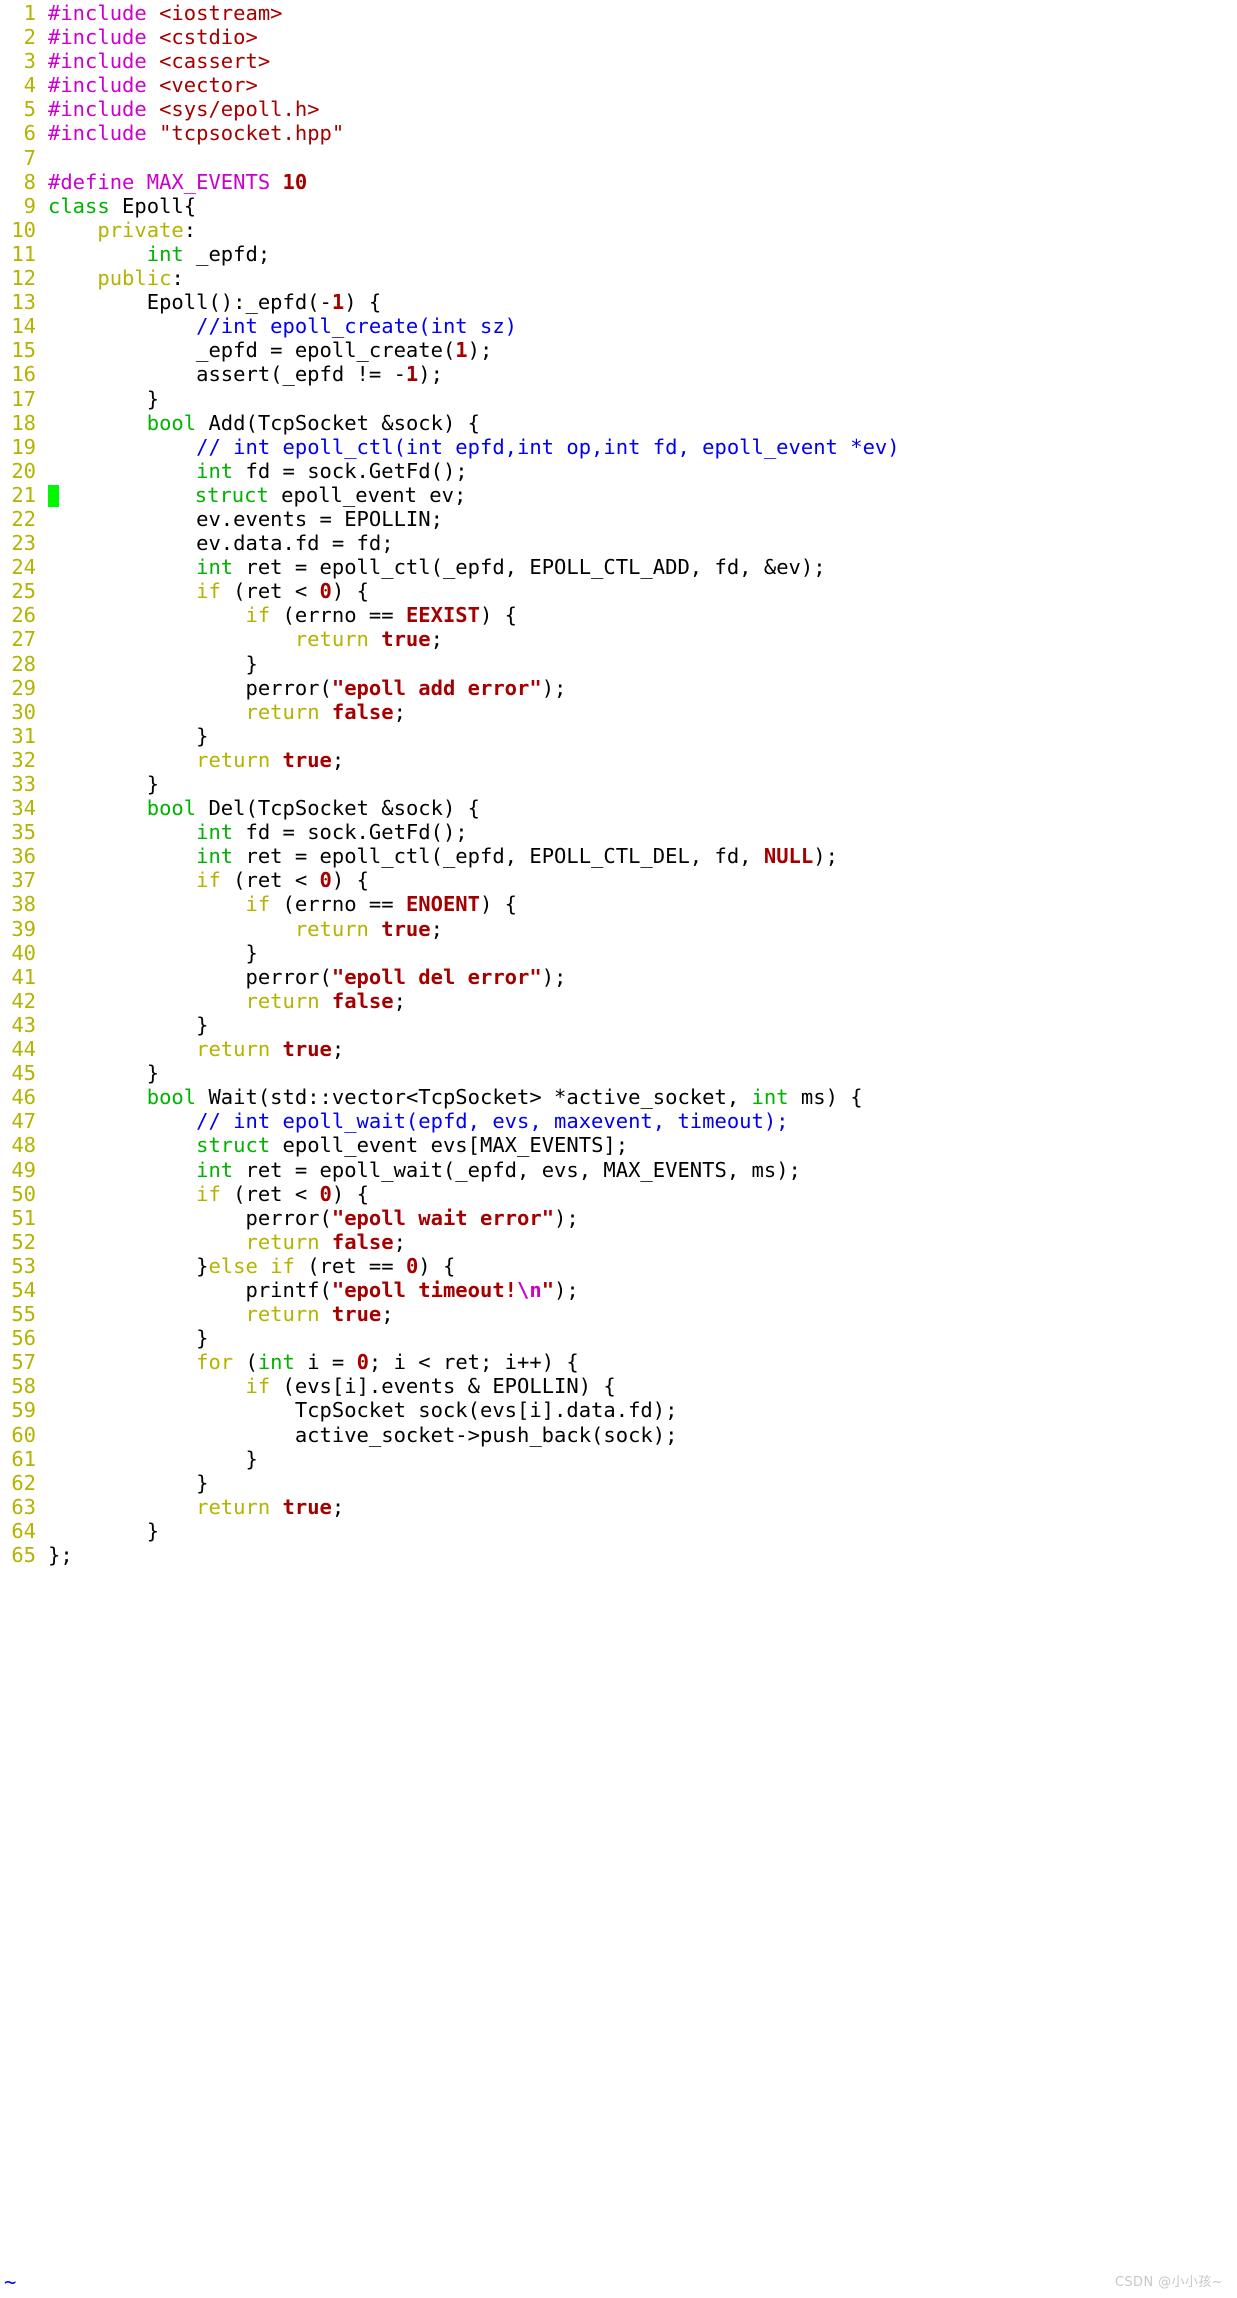  Describe the element at coordinates (23, 446) in the screenshot. I see `line-number: 19` at that location.